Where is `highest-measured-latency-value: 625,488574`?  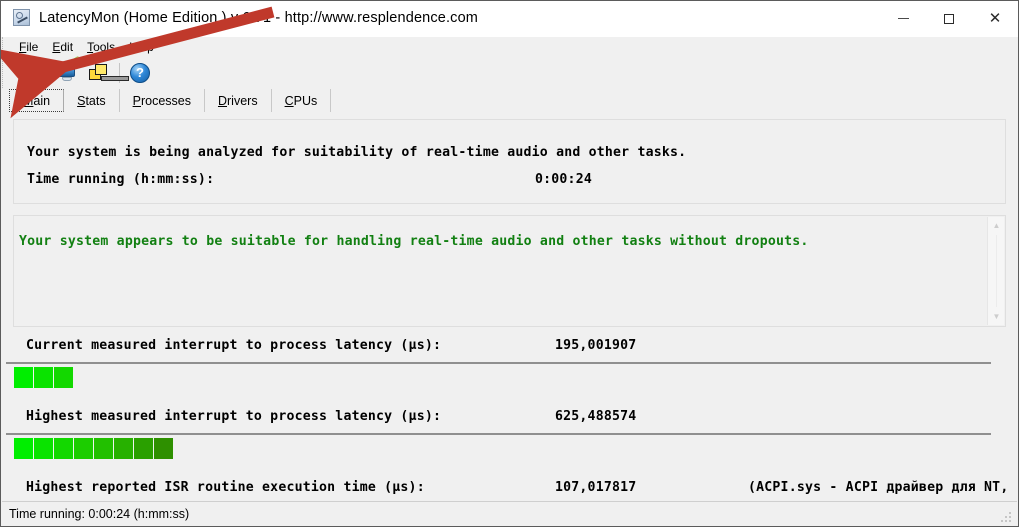 highest-measured-latency-value: 625,488574 is located at coordinates (596, 416).